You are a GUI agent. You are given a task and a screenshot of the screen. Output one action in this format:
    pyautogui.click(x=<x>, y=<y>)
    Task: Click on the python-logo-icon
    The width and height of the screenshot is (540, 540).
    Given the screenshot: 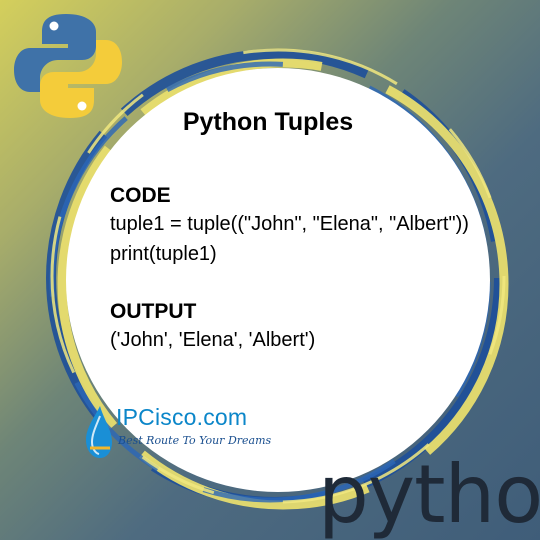 What is the action you would take?
    pyautogui.click(x=68, y=66)
    